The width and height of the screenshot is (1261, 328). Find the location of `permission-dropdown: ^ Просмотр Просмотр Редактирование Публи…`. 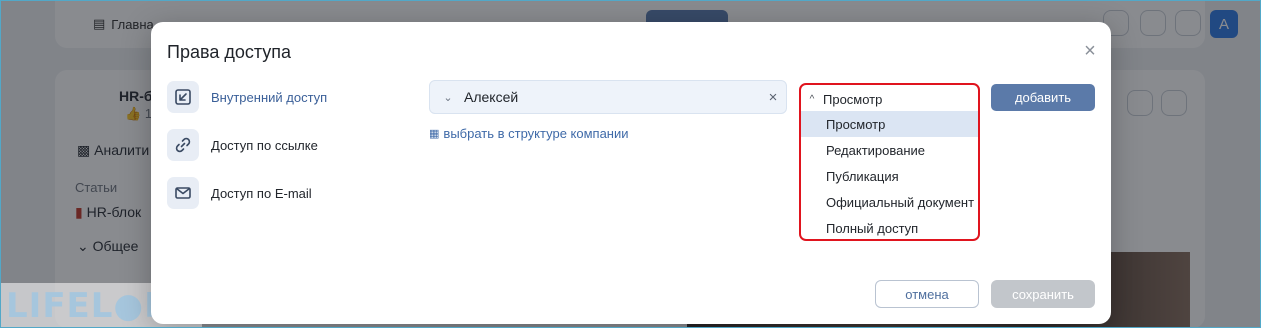

permission-dropdown: ^ Просмотр Просмотр Редактирование Публи… is located at coordinates (889, 162).